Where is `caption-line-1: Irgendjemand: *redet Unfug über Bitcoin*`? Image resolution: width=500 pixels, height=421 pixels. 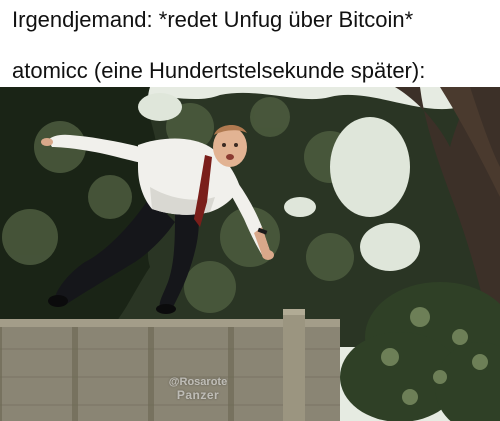
caption-line-1: Irgendjemand: *redet Unfug über Bitcoin* is located at coordinates (213, 19).